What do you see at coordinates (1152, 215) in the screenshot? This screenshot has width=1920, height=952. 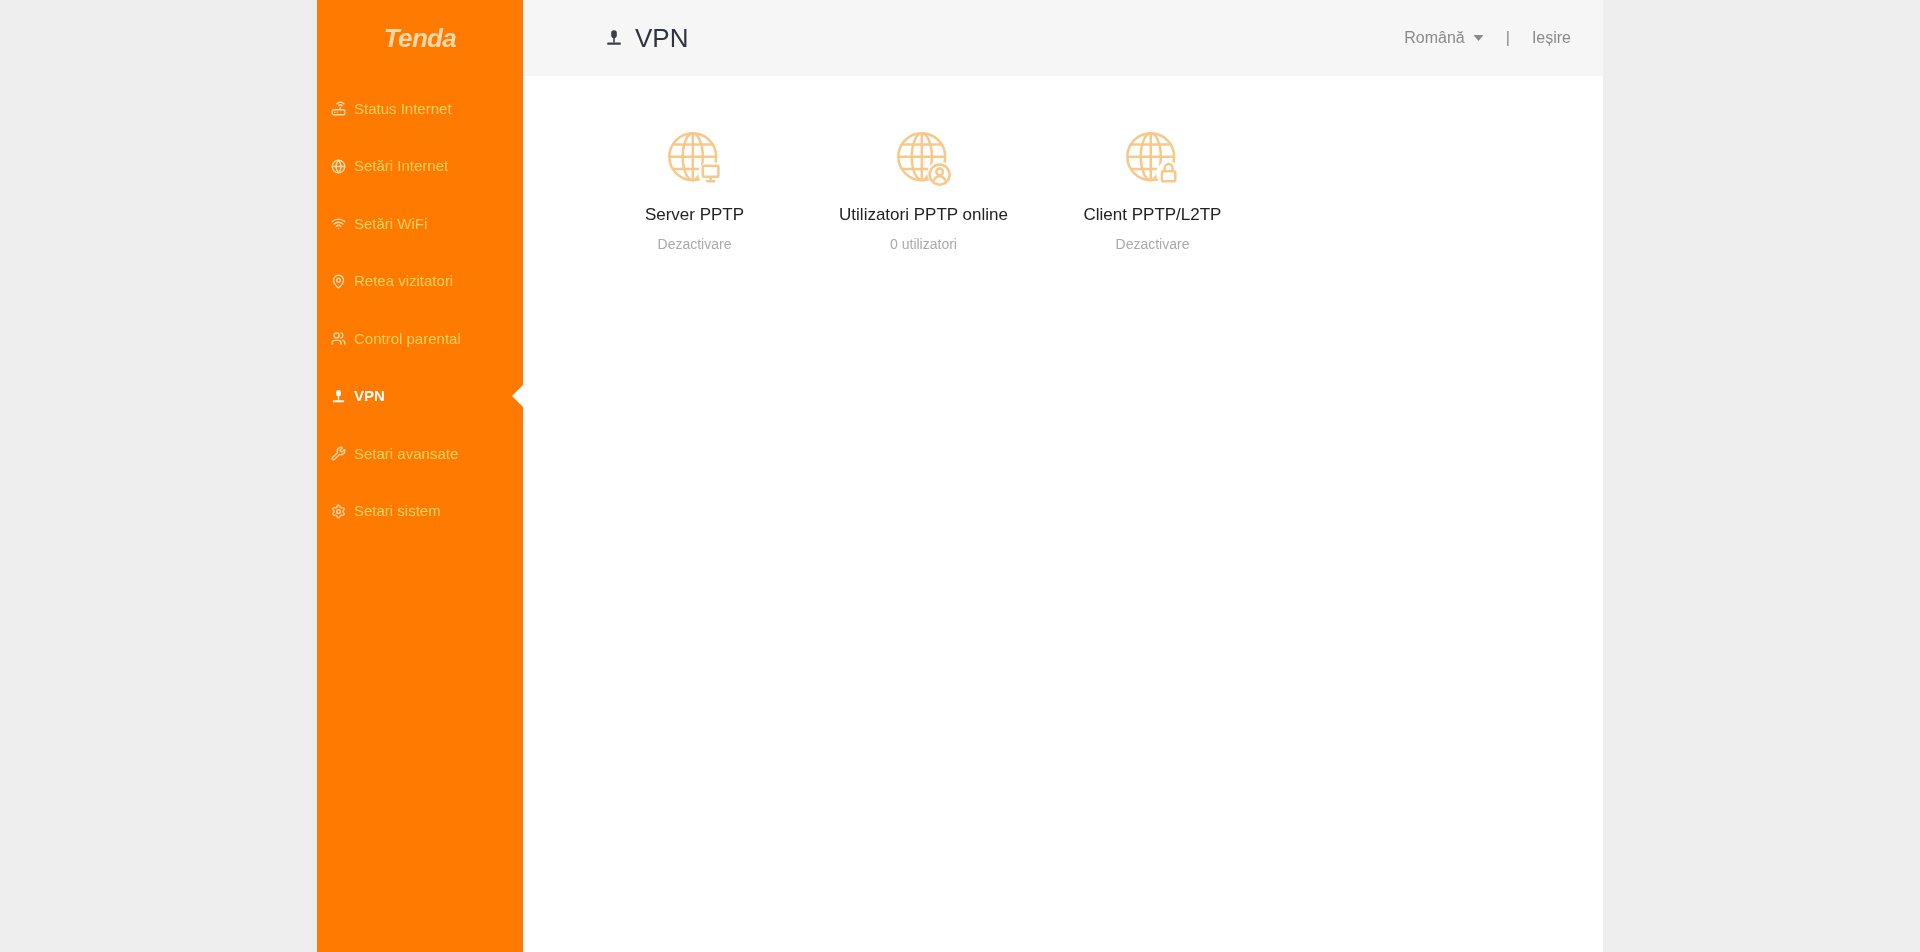 I see `tile-title: Client PPTP/L2TP` at bounding box center [1152, 215].